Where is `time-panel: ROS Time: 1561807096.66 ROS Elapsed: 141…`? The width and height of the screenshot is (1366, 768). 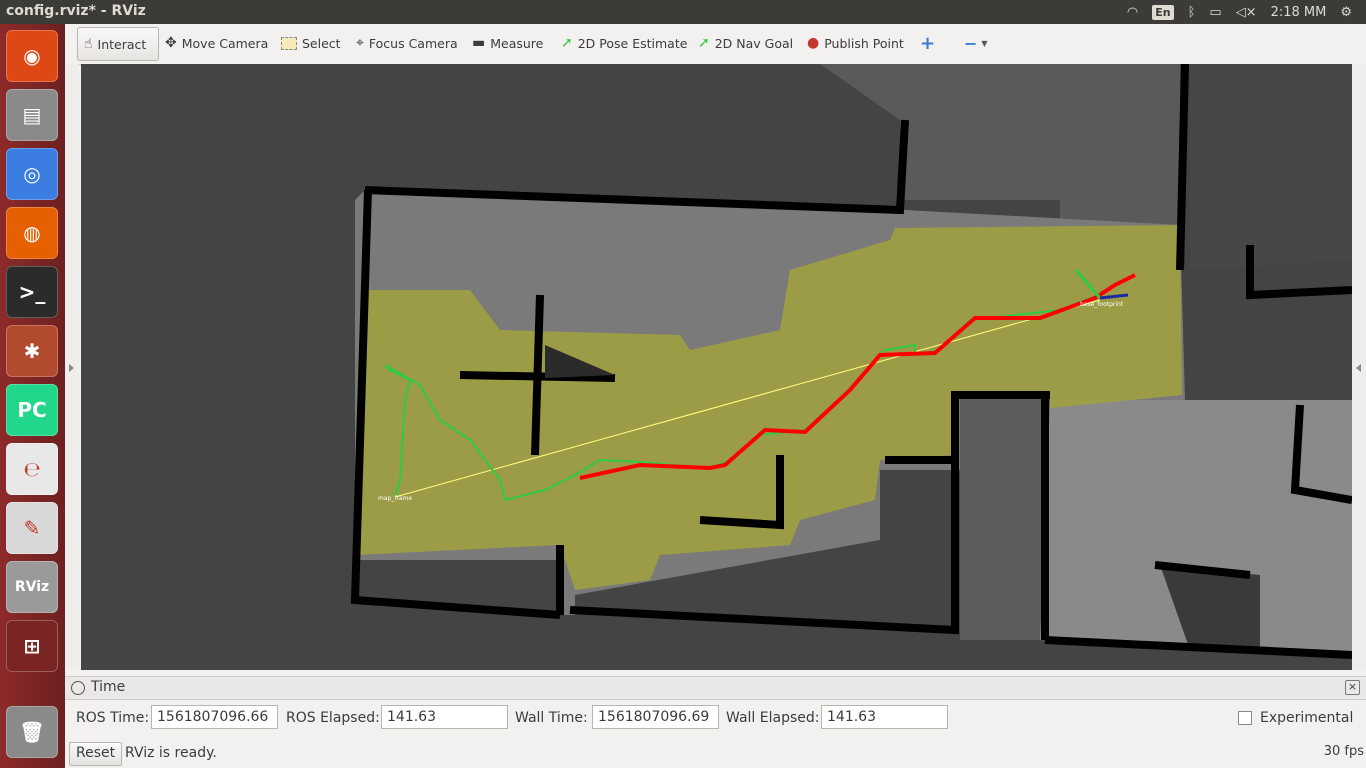 time-panel: ROS Time: 1561807096.66 ROS Elapsed: 141… is located at coordinates (715, 718).